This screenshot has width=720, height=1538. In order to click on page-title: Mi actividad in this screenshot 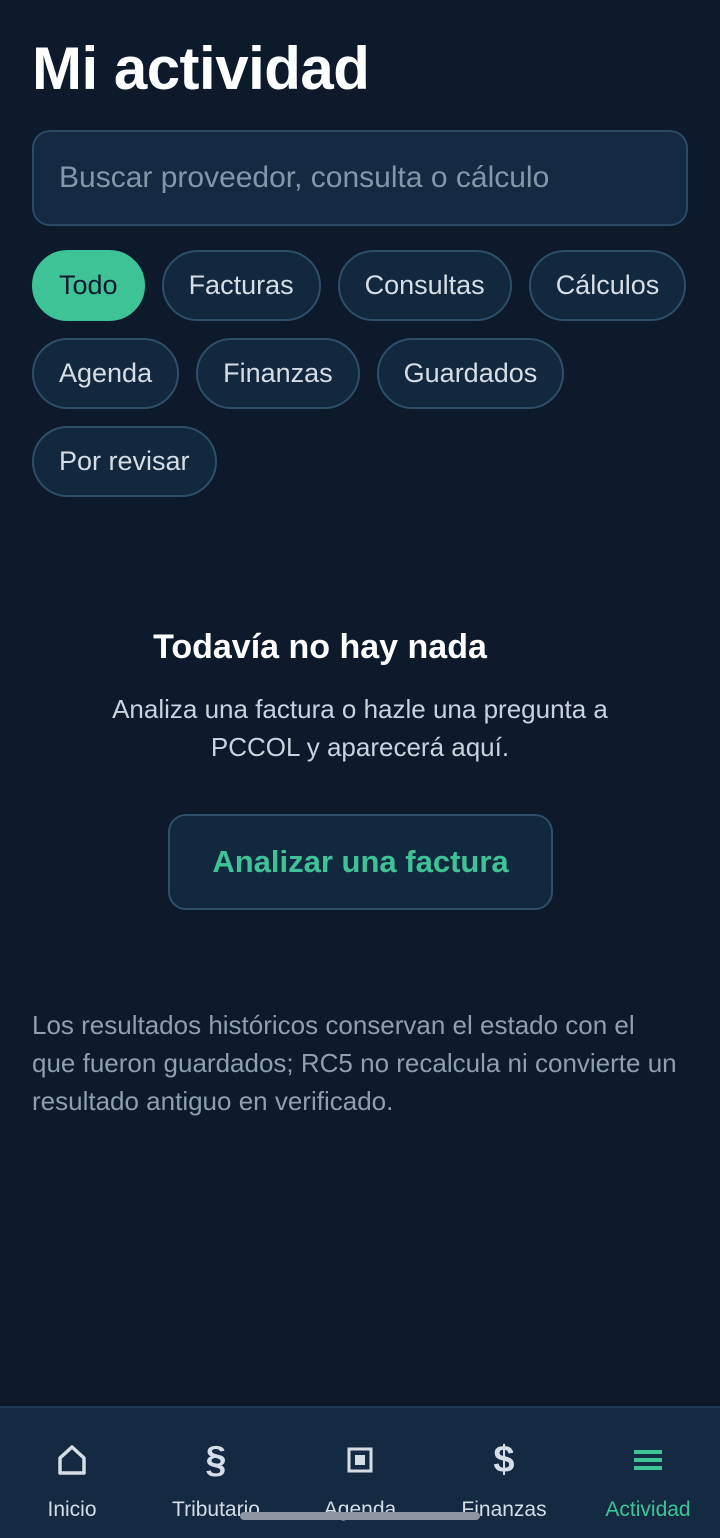, I will do `click(201, 68)`.